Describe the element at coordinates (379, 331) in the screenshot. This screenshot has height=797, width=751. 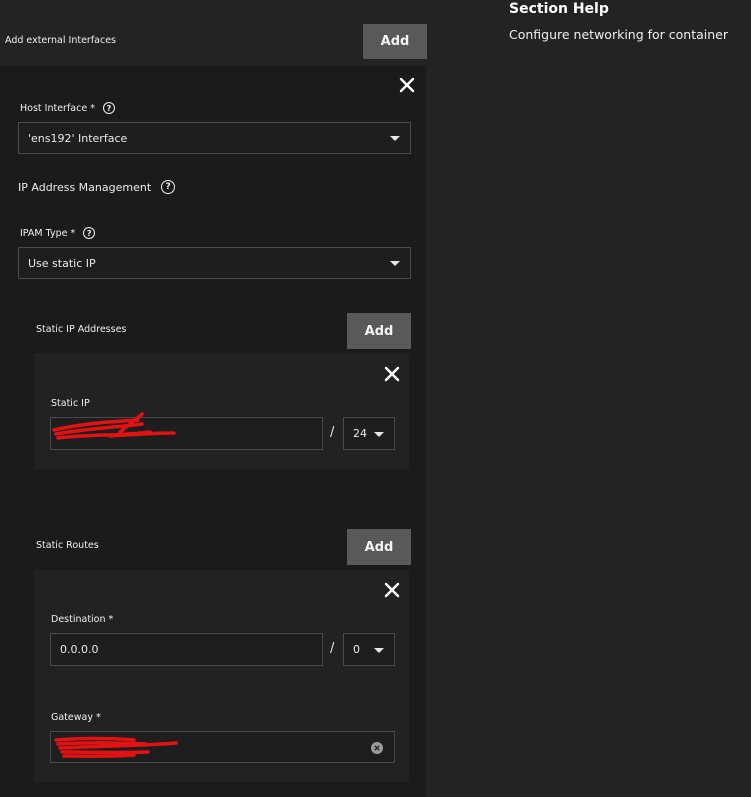
I see `add-static-ip-button: Add` at that location.